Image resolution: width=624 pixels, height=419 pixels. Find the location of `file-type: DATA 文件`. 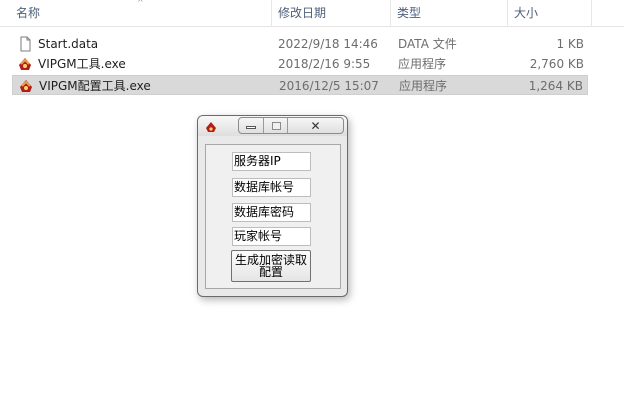

file-type: DATA 文件 is located at coordinates (427, 44).